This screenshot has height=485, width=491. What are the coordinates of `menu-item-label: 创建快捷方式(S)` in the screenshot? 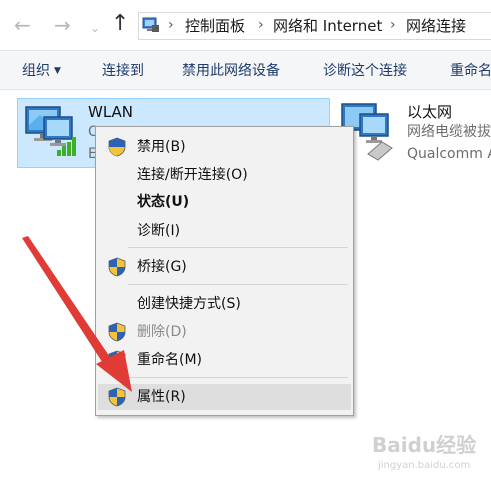 It's located at (189, 304).